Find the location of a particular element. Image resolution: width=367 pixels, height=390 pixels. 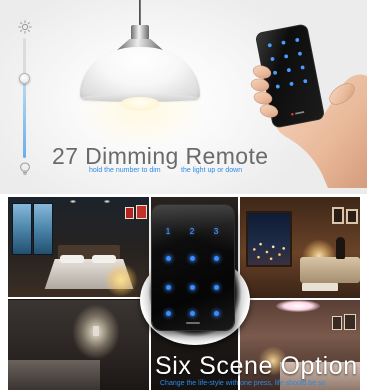

remote-key-label: 2 is located at coordinates (192, 231).